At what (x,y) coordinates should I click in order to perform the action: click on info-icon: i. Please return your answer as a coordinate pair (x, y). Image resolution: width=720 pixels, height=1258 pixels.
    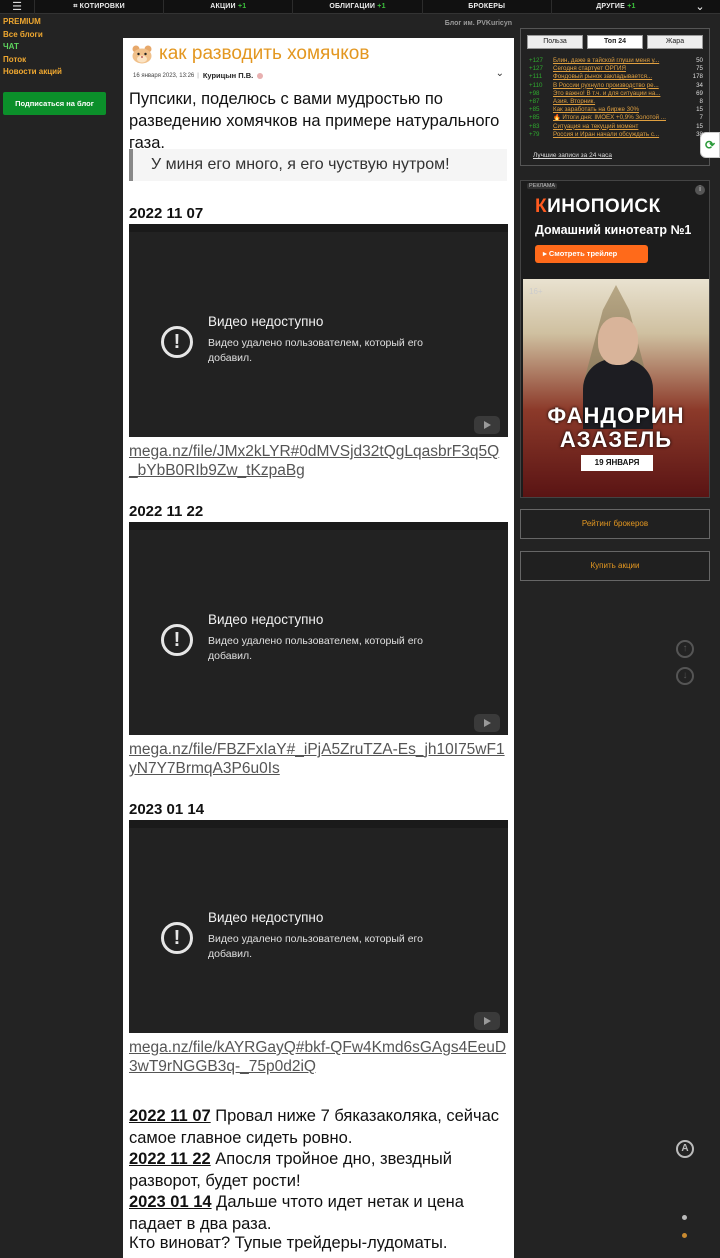
    Looking at the image, I should click on (700, 190).